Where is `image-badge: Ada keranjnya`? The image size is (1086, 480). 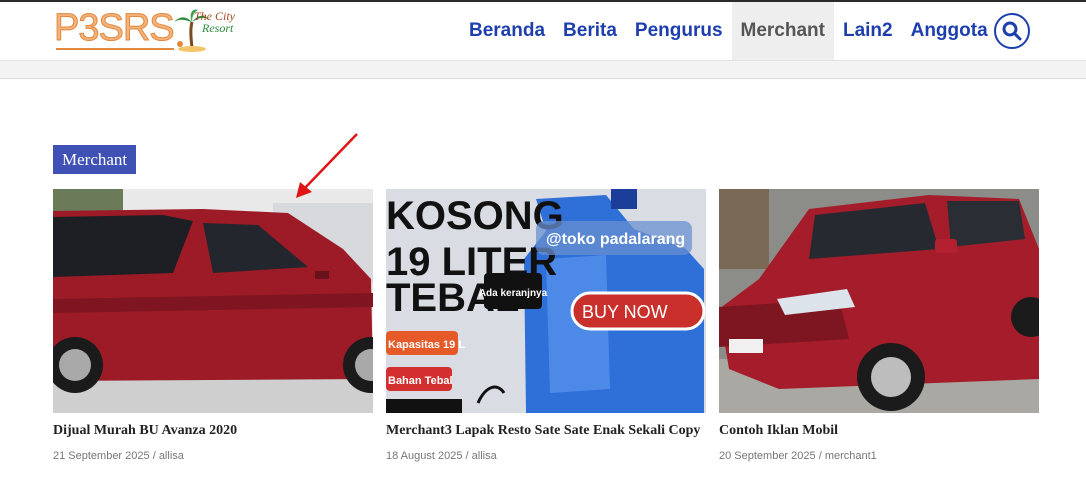 image-badge: Ada keranjnya is located at coordinates (513, 293).